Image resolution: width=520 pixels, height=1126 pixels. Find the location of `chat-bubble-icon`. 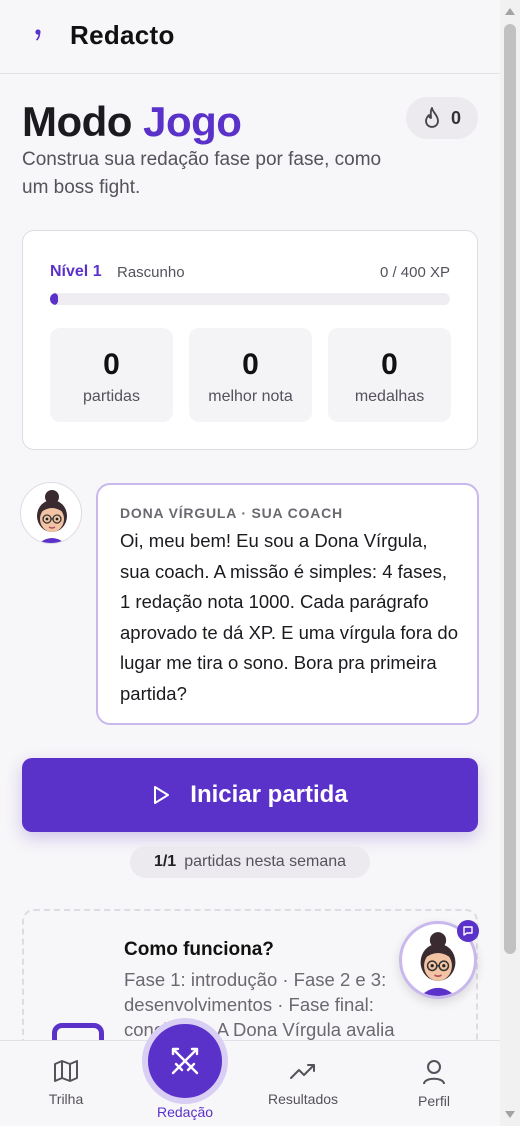

chat-bubble-icon is located at coordinates (468, 931).